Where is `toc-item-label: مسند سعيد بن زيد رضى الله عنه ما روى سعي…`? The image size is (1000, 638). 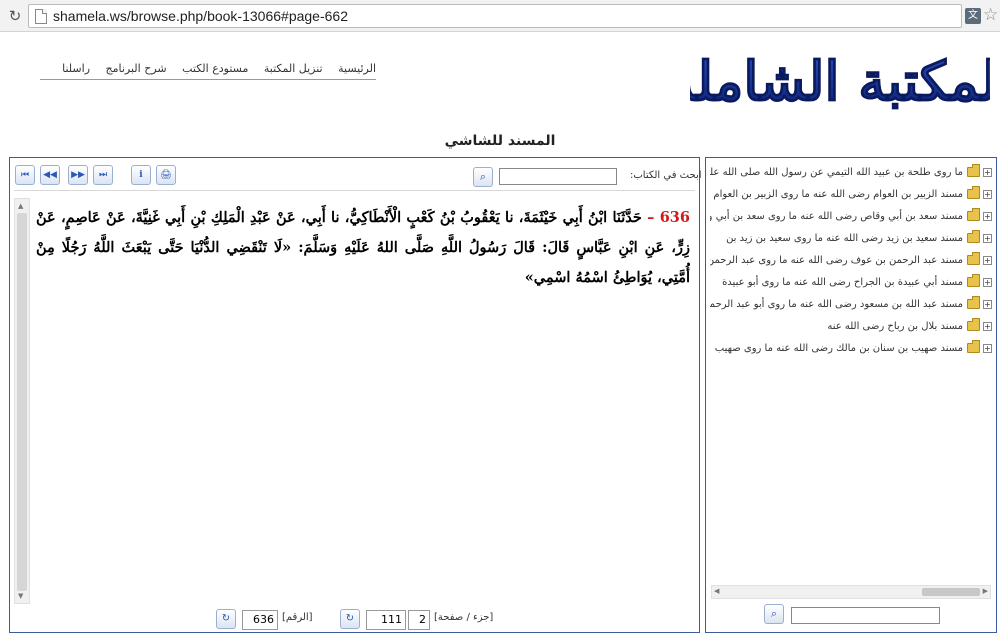
toc-item-label: مسند سعيد بن زيد رضى الله عنه ما روى سعي… is located at coordinates (844, 238).